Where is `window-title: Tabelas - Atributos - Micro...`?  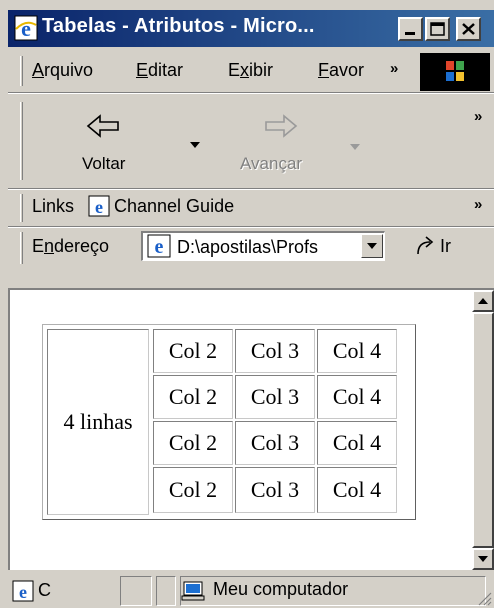
window-title: Tabelas - Atributos - Micro... is located at coordinates (178, 26).